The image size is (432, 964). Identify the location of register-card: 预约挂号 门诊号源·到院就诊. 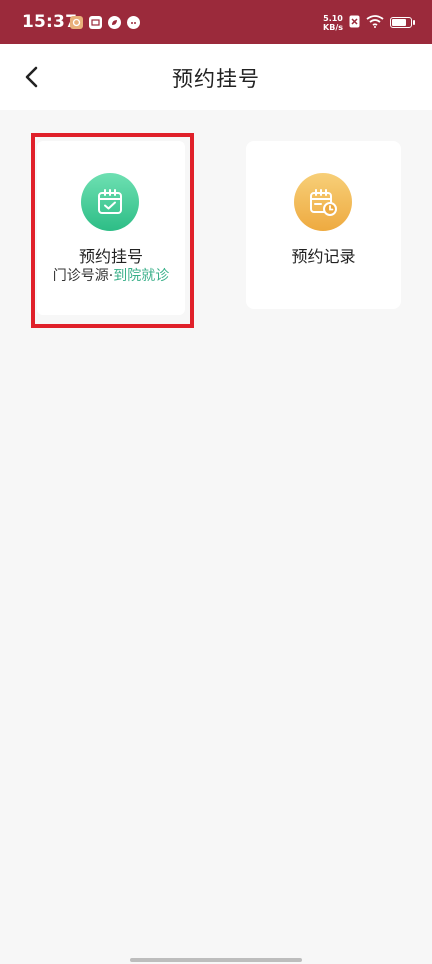
(111, 228).